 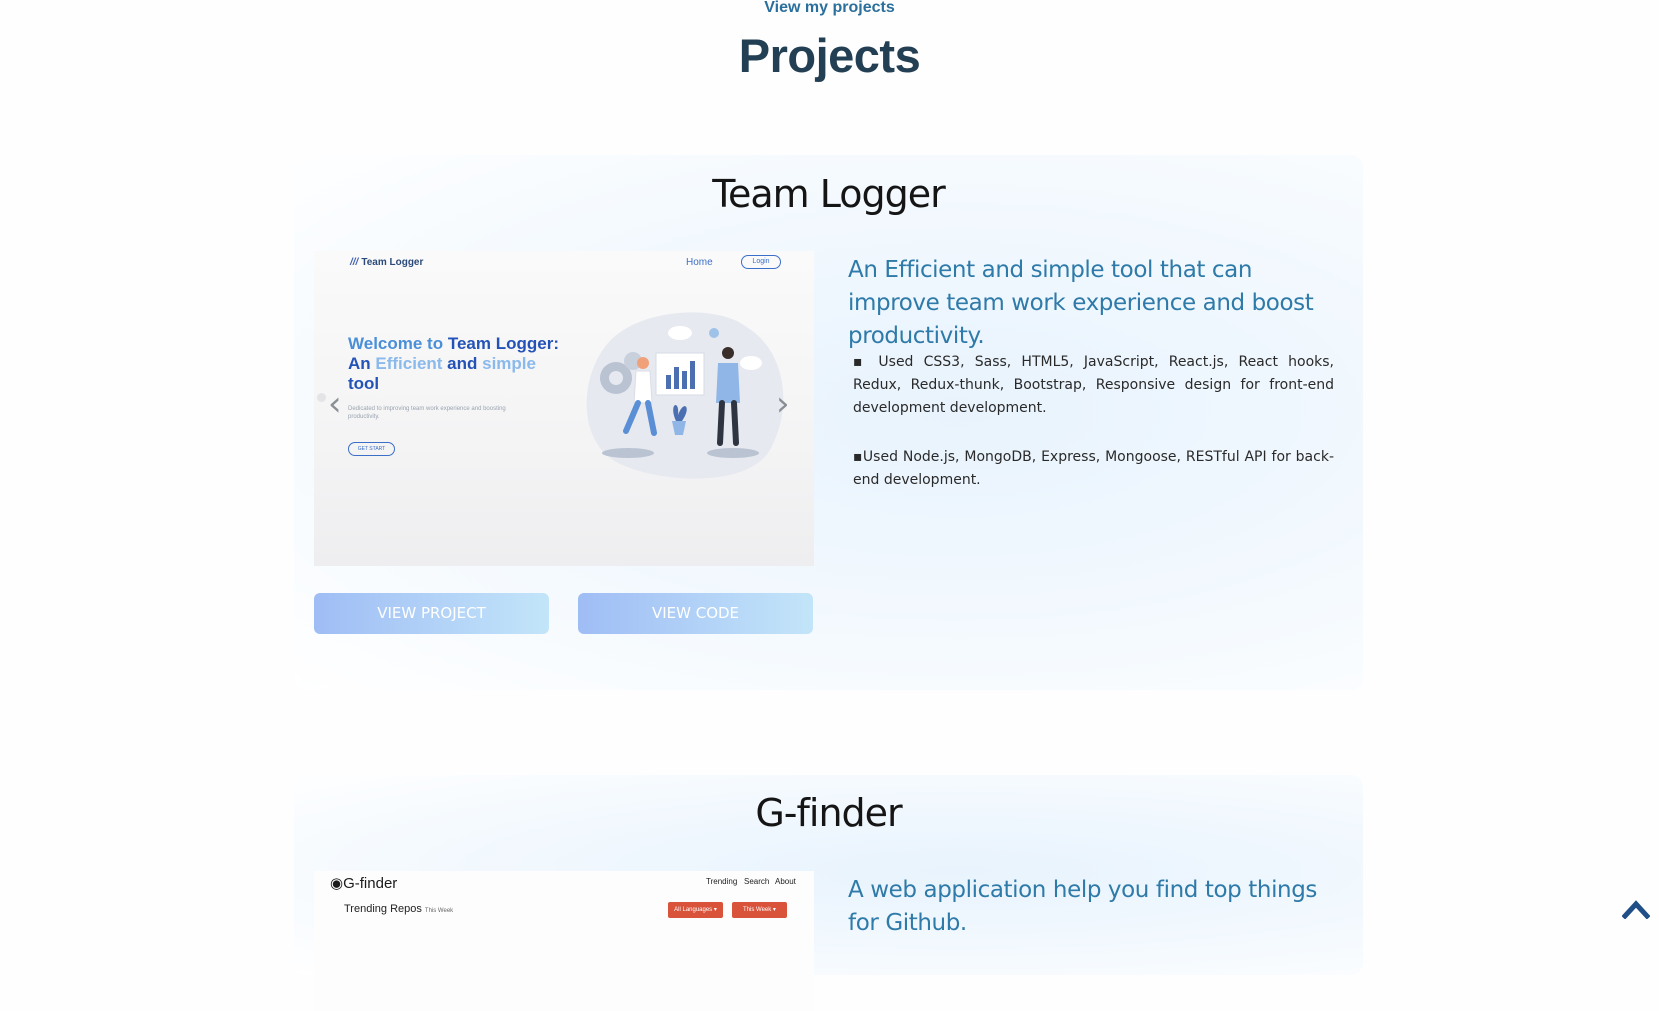 What do you see at coordinates (685, 395) in the screenshot?
I see `teamwork-illustration` at bounding box center [685, 395].